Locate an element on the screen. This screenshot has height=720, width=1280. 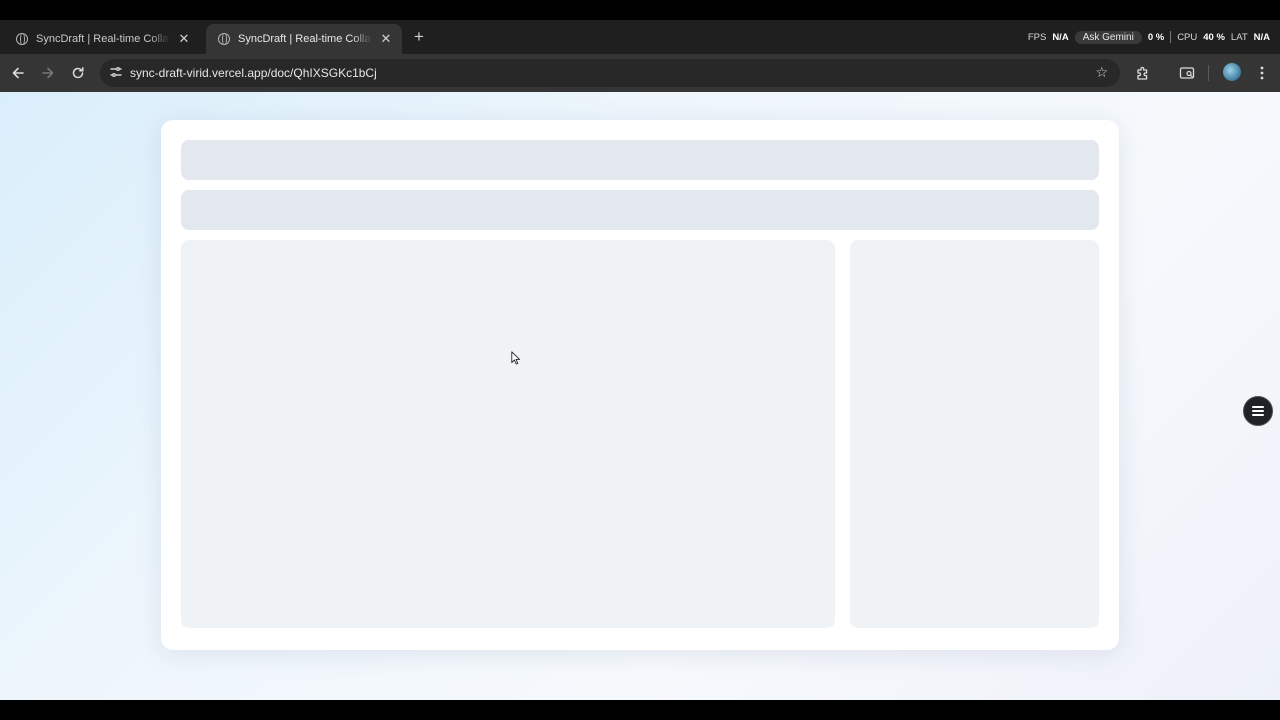
fps-label: FPS is located at coordinates (1037, 37).